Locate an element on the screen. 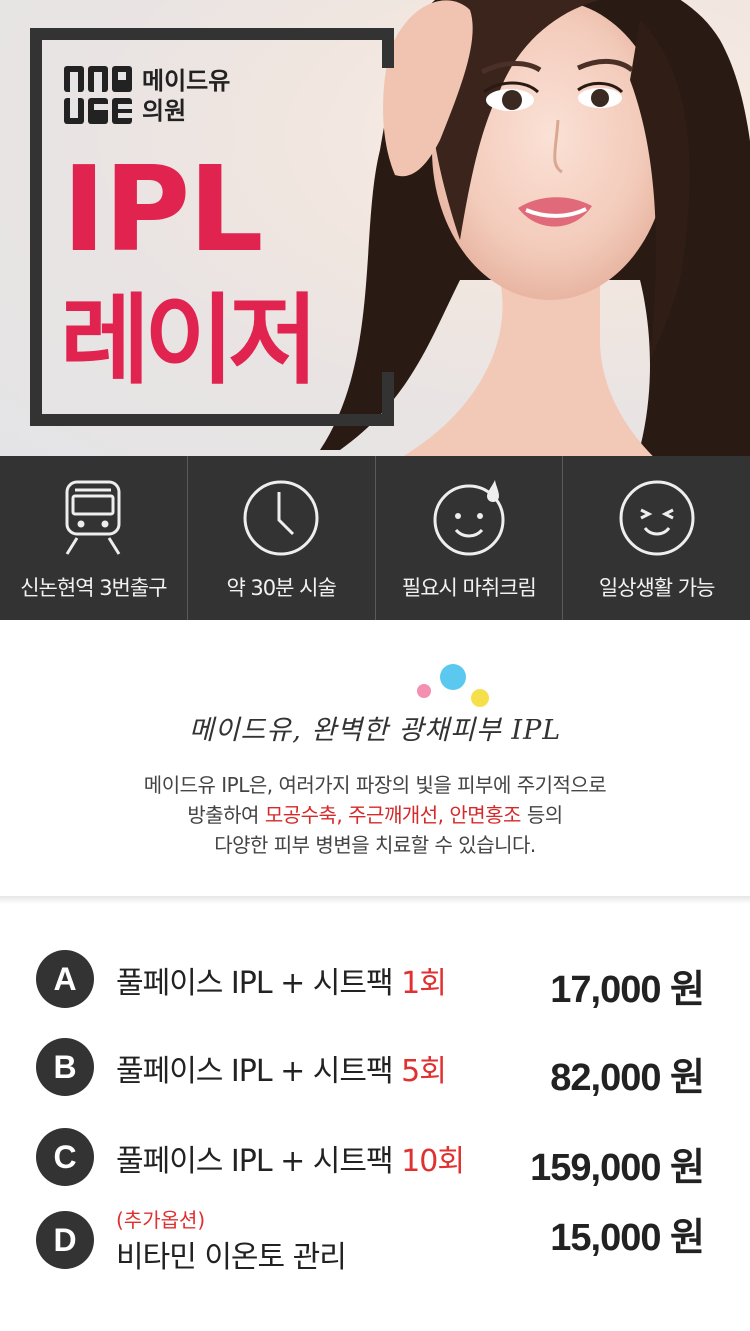  clock-icon is located at coordinates (281, 518).